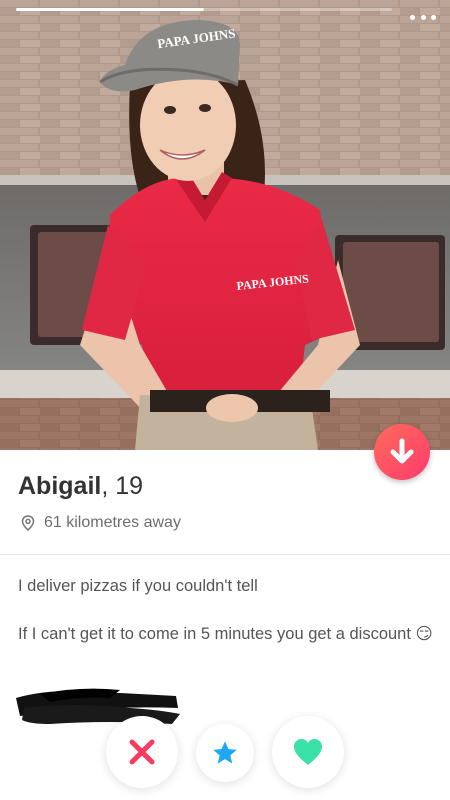 This screenshot has height=800, width=450. I want to click on bio-line: I deliver pizzas if you couldn't tell, so click(138, 586).